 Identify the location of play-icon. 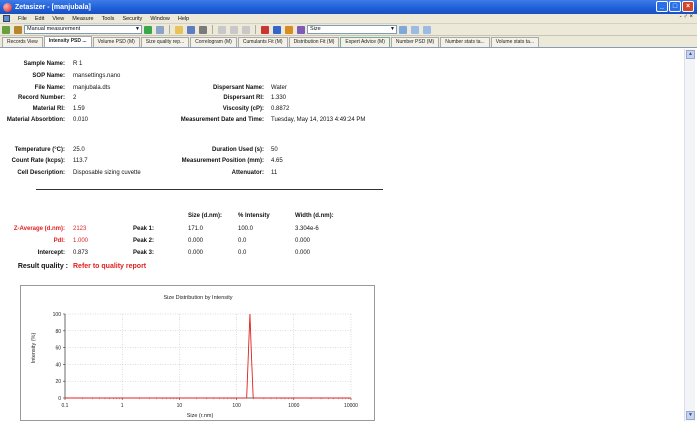
(148, 29).